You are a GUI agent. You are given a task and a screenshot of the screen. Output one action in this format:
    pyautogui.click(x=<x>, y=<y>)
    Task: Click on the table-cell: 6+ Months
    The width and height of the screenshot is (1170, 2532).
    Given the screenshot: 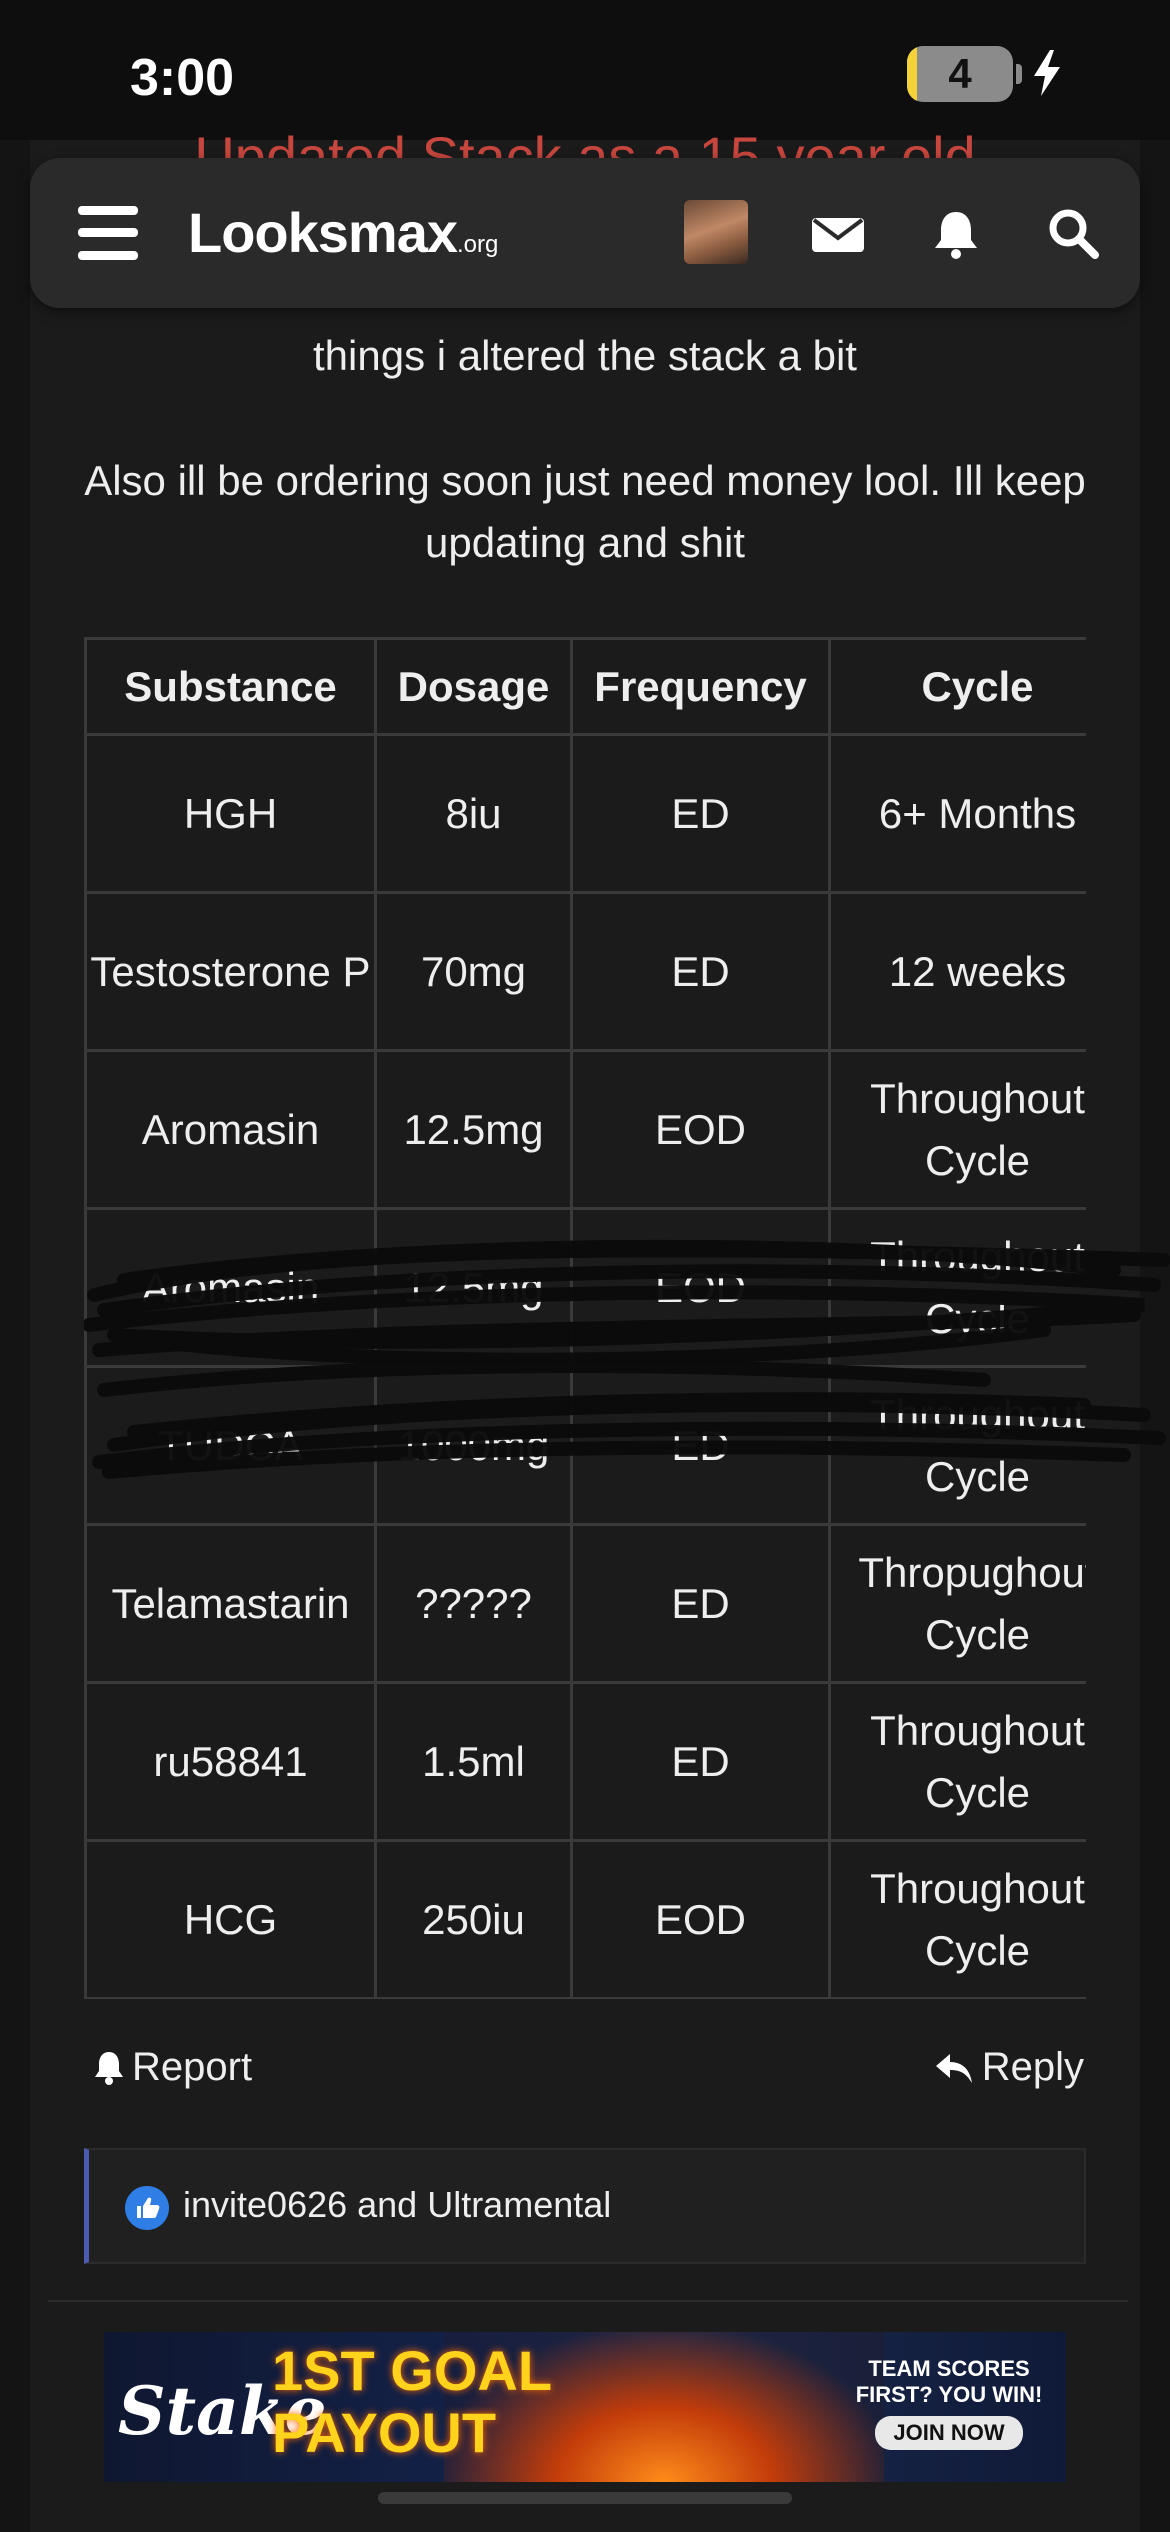 What is the action you would take?
    pyautogui.click(x=957, y=813)
    